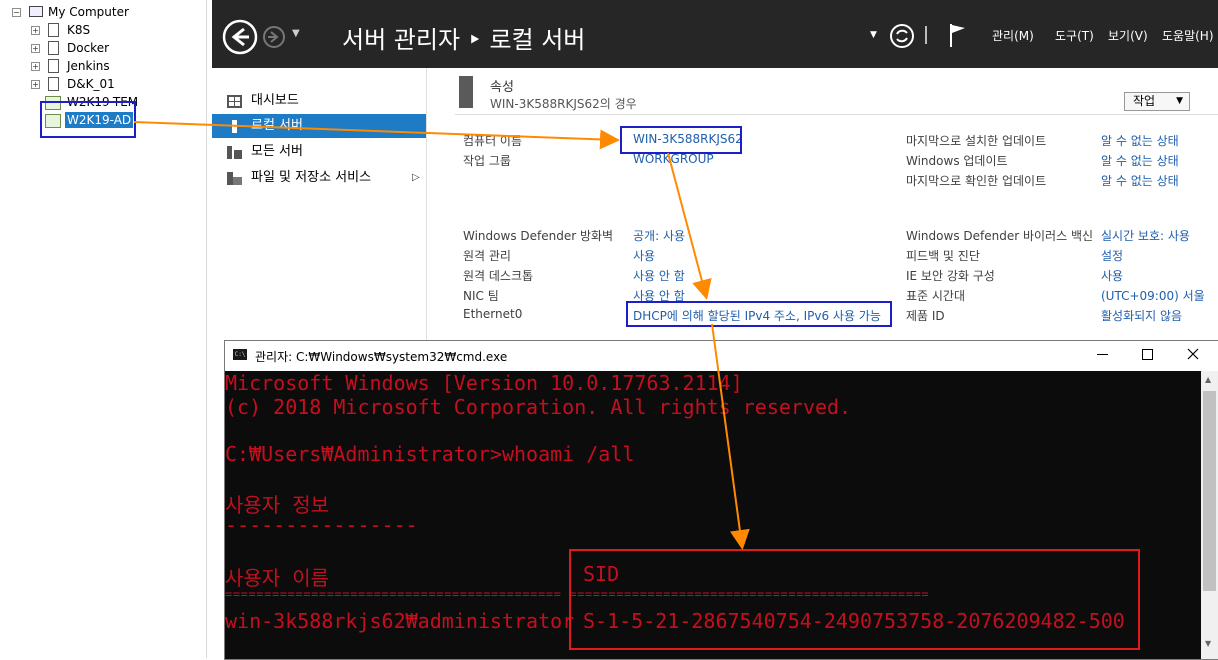 This screenshot has width=1218, height=660. Describe the element at coordinates (689, 226) in the screenshot. I see `arrow-computer-name-to-ethernet` at that location.